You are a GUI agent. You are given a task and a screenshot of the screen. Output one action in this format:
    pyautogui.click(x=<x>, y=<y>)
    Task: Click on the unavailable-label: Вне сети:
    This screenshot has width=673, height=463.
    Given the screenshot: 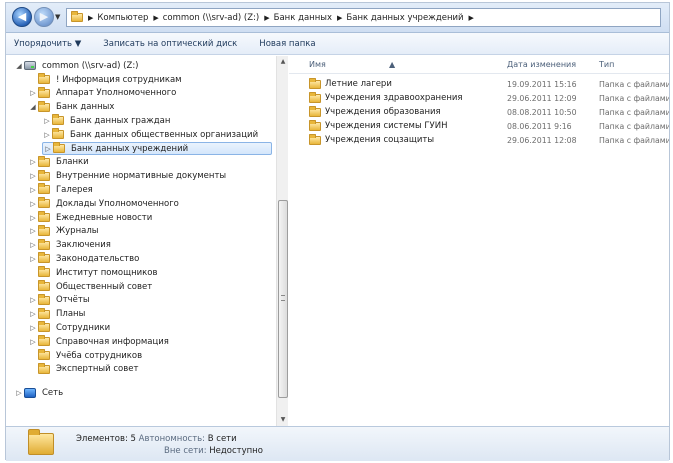 What is the action you would take?
    pyautogui.click(x=185, y=451)
    